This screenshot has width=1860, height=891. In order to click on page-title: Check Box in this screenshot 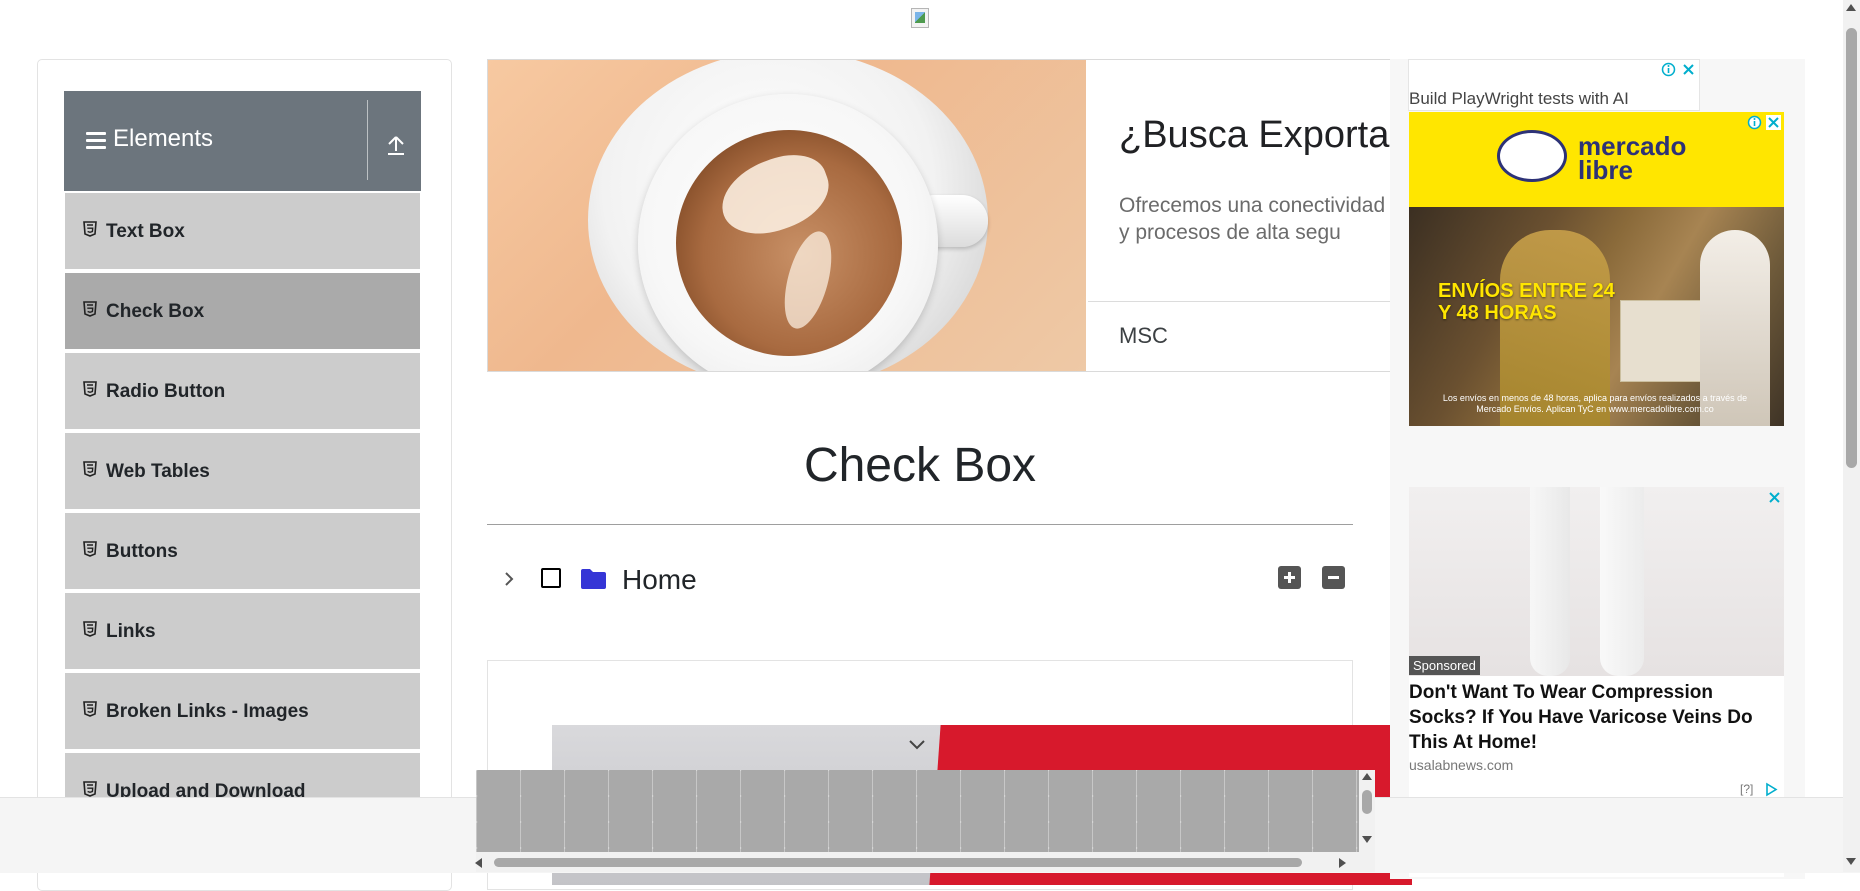, I will do `click(920, 465)`.